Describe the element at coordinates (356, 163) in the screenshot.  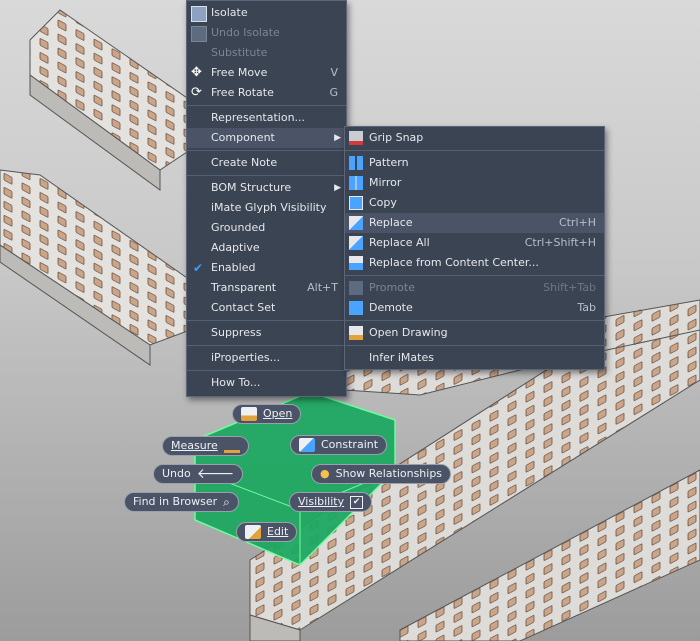
I see `pattern-icon` at that location.